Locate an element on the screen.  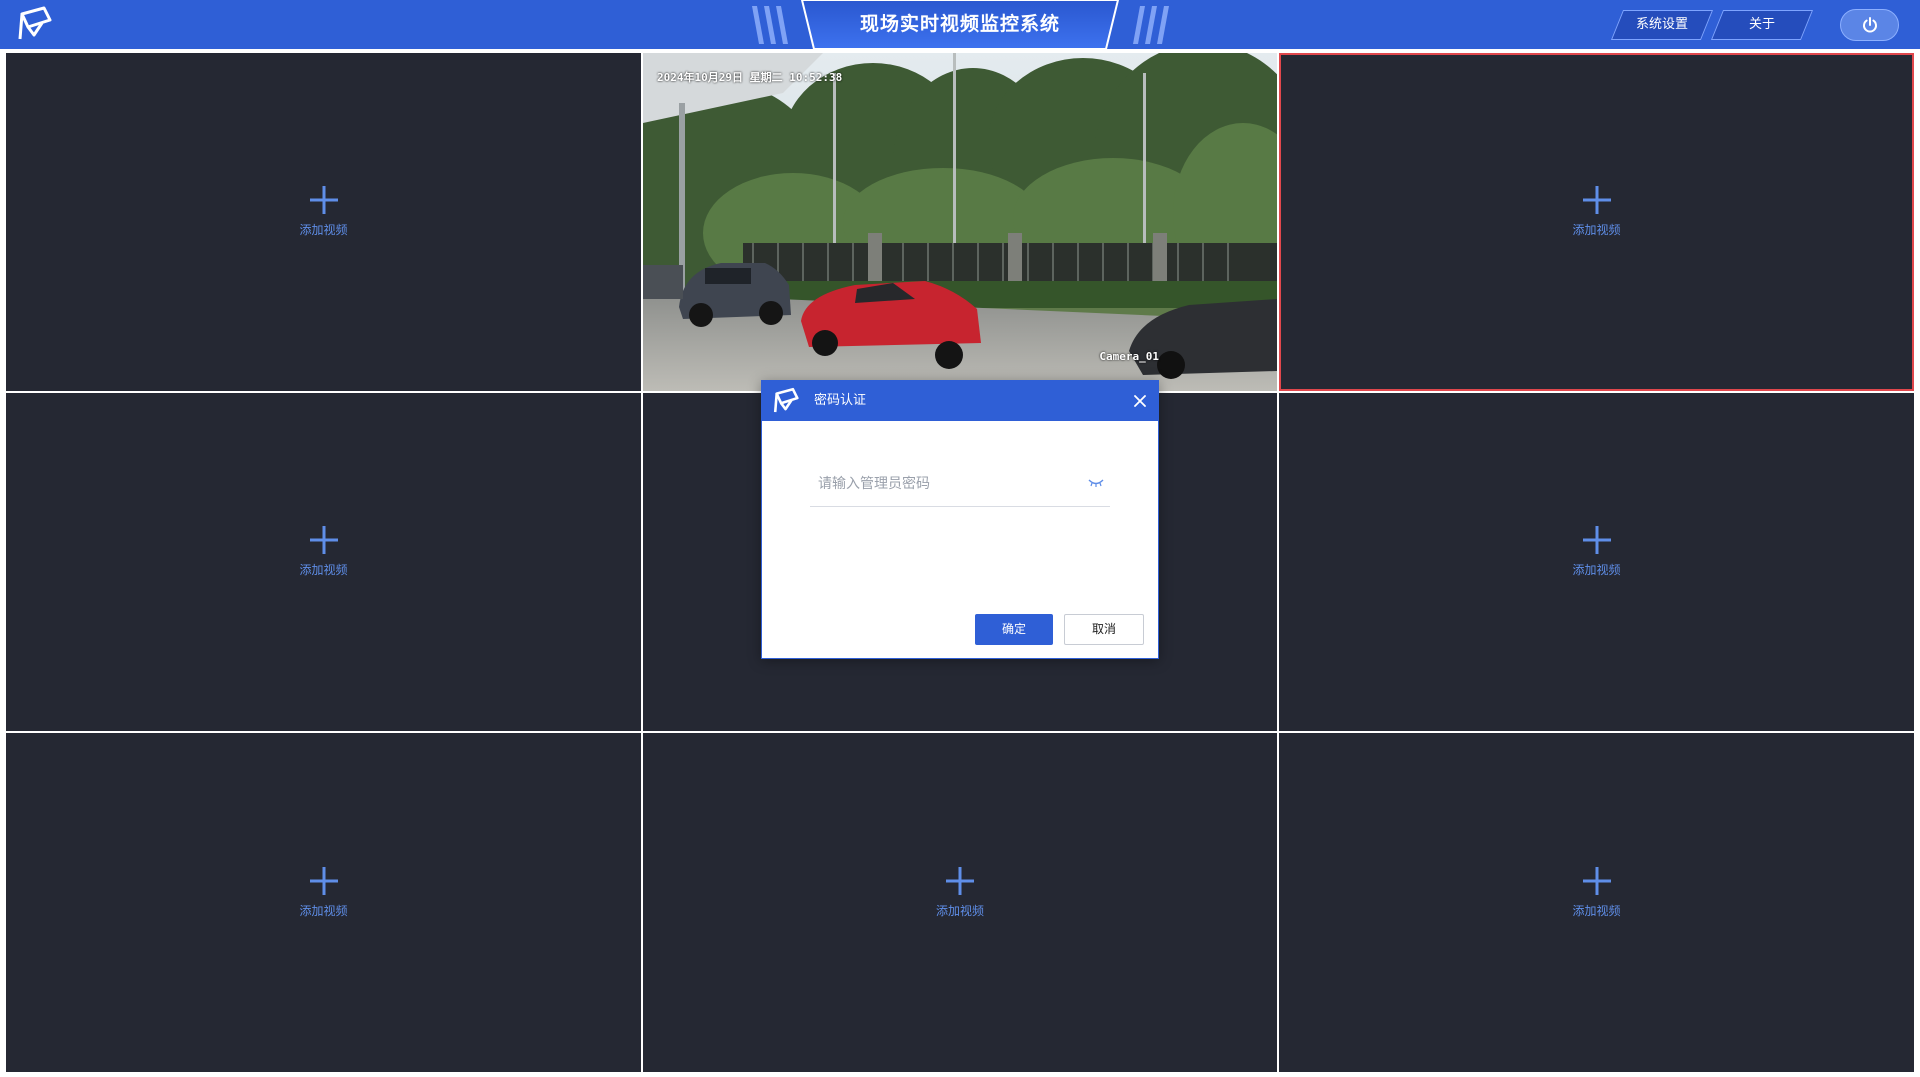
system-settings-label: 系统设置 is located at coordinates (1661, 24).